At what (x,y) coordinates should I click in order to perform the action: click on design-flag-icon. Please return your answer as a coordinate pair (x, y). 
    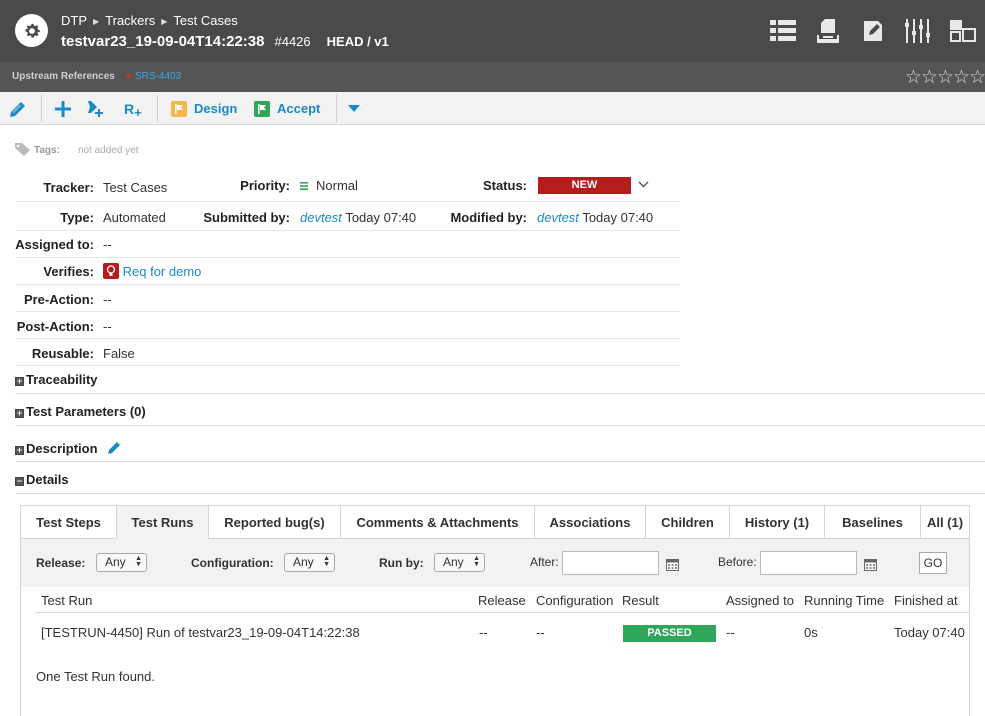
    Looking at the image, I should click on (179, 108).